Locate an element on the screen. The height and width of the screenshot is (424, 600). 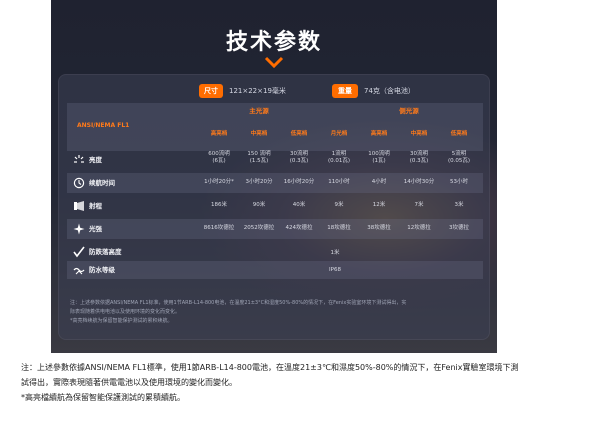
water-label: 防水等级 is located at coordinates (102, 270).